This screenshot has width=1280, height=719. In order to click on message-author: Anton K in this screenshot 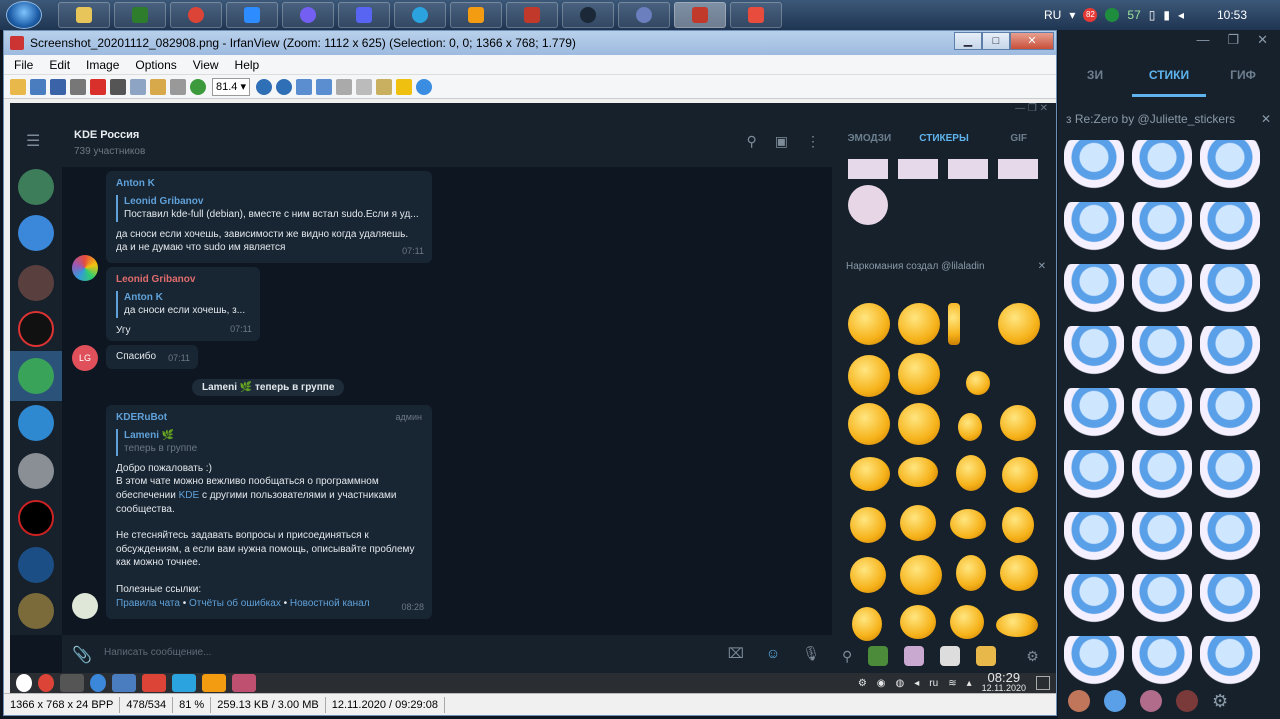, I will do `click(269, 184)`.